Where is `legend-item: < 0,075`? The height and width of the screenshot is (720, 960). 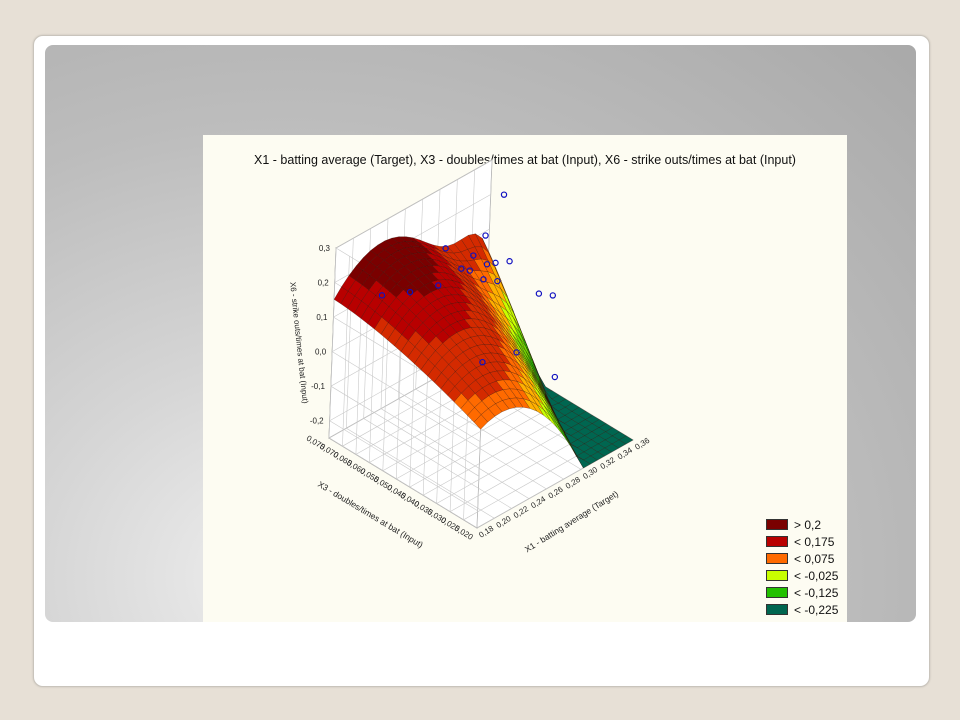 legend-item: < 0,075 is located at coordinates (802, 558).